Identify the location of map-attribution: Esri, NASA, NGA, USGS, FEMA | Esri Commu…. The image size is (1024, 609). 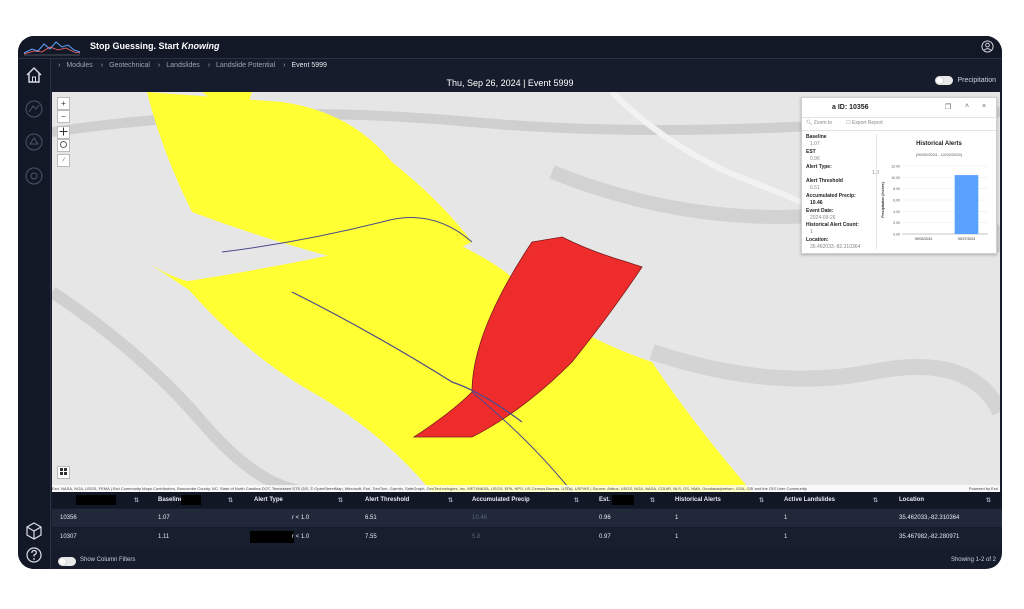
(526, 488).